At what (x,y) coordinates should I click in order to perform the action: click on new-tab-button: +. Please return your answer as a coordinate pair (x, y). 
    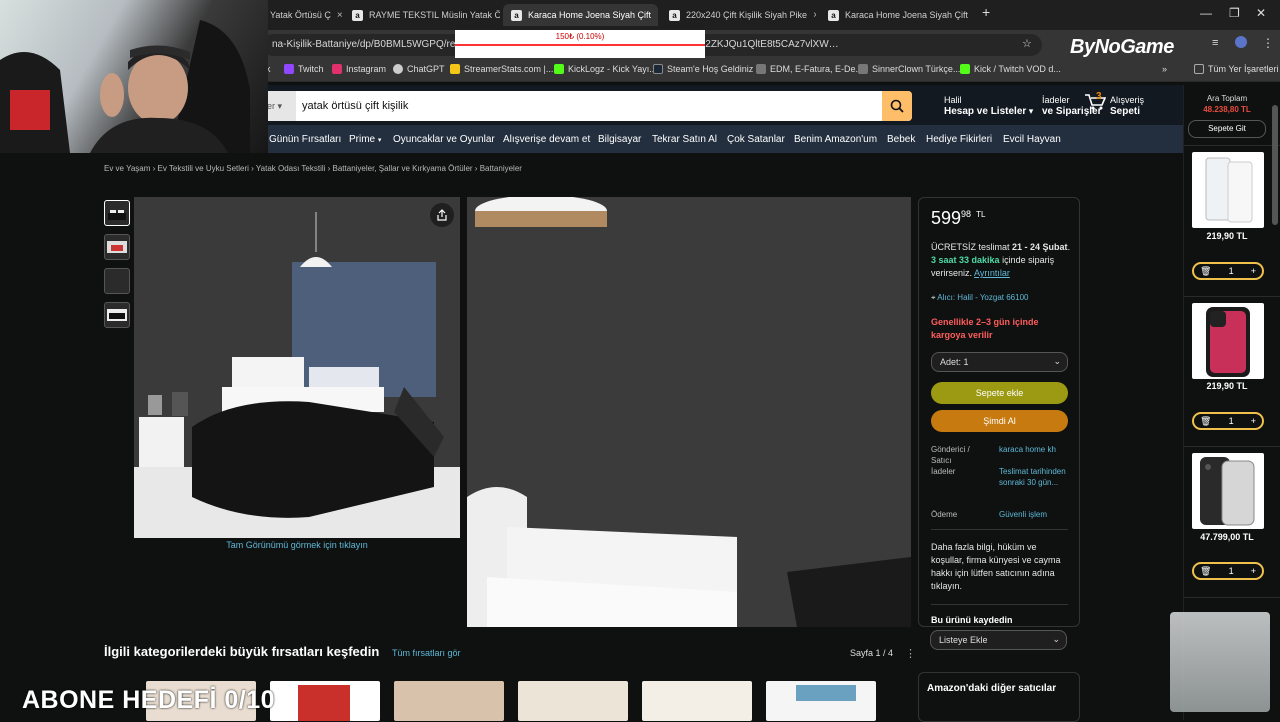
    Looking at the image, I should click on (986, 12).